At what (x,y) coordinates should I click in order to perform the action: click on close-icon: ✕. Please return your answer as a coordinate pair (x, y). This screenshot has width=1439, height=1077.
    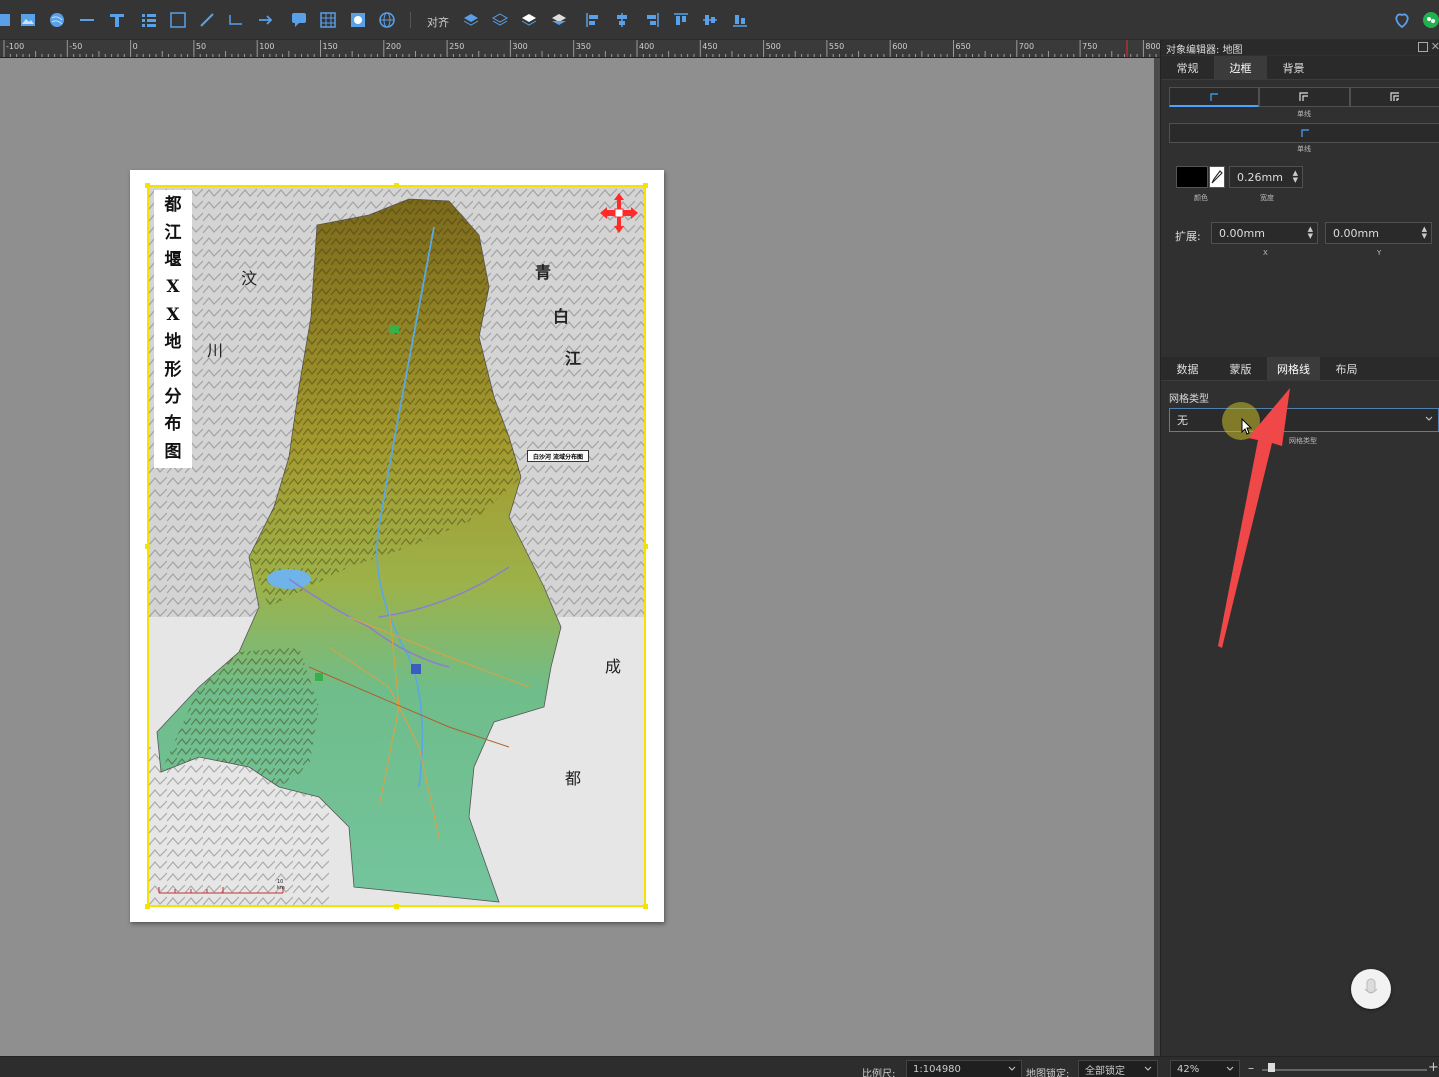
    Looking at the image, I should click on (1435, 46).